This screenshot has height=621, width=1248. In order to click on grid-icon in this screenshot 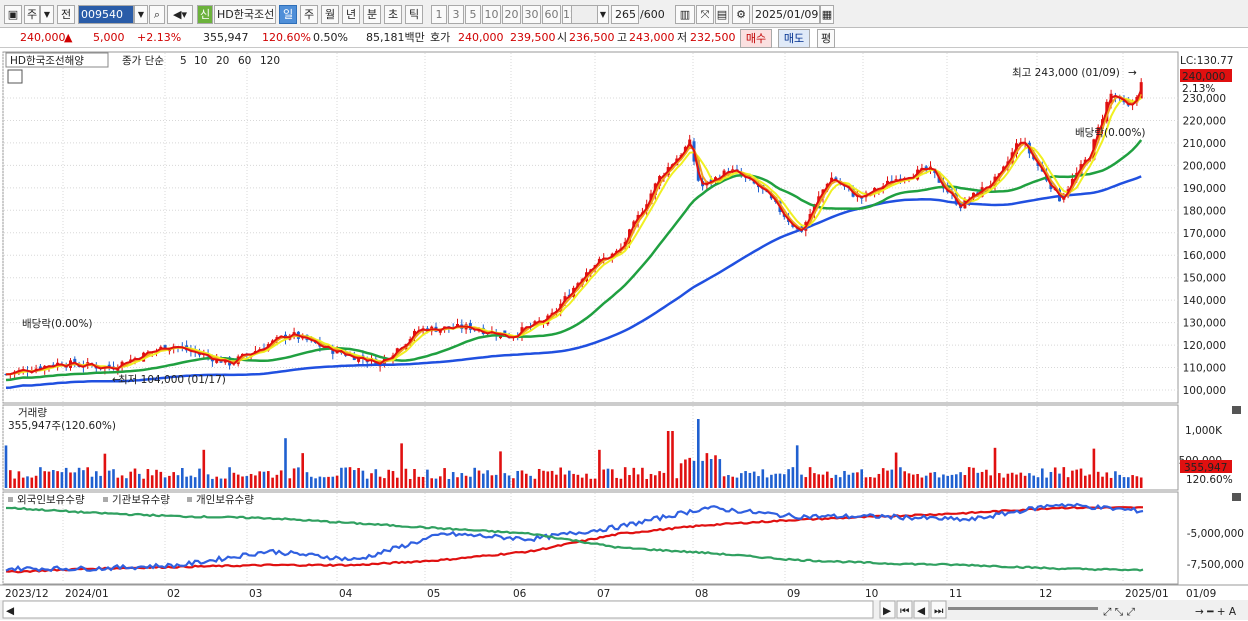, I will do `click(15, 76)`.